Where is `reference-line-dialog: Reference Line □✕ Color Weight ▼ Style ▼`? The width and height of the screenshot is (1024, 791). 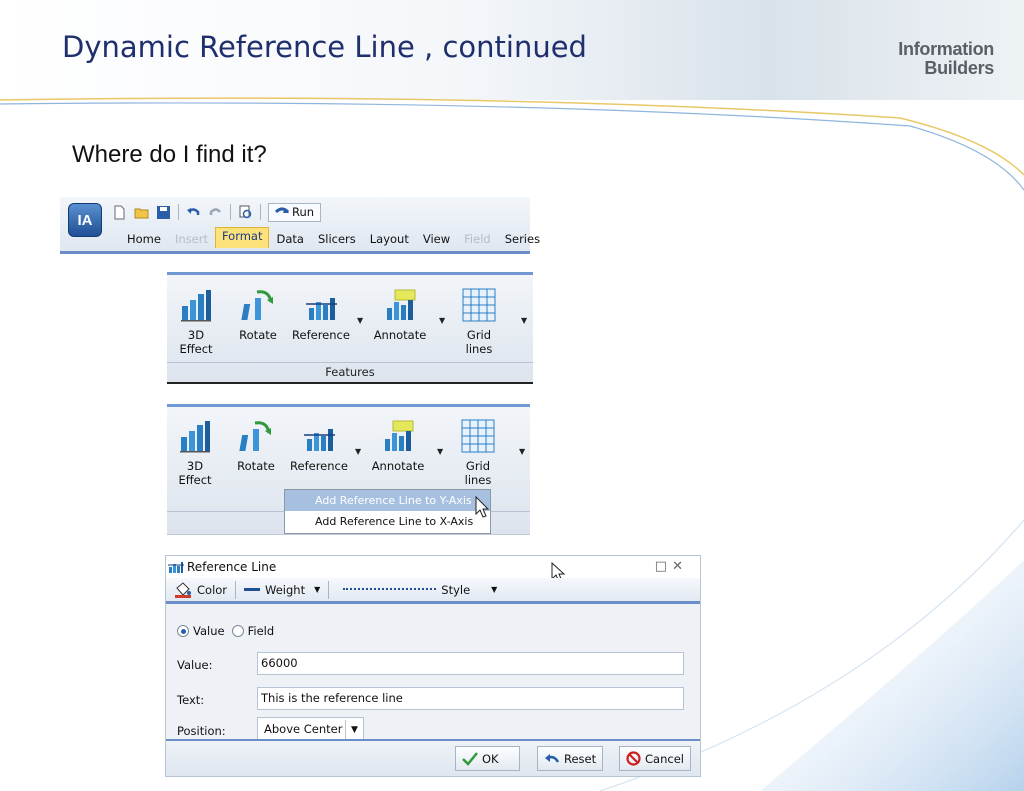 reference-line-dialog: Reference Line □✕ Color Weight ▼ Style ▼ is located at coordinates (433, 666).